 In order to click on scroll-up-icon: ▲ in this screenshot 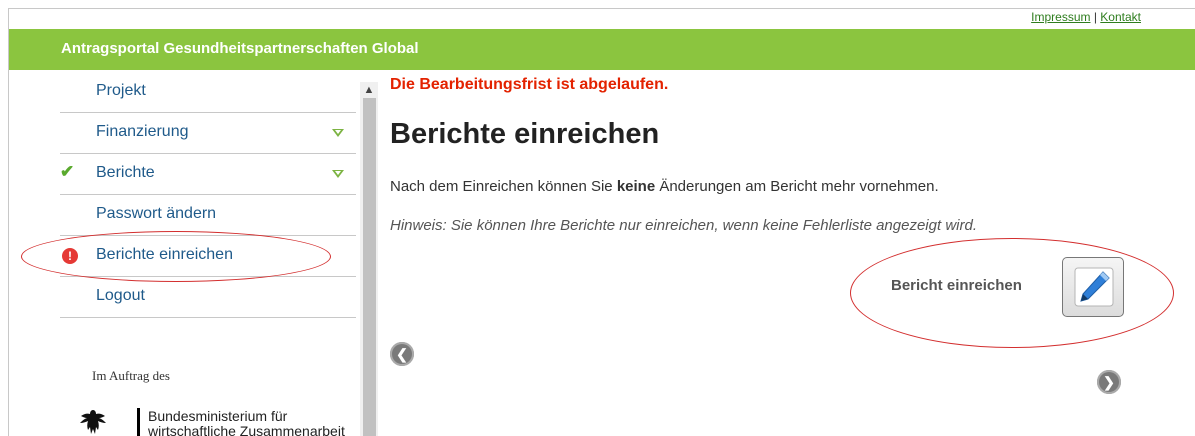, I will do `click(369, 90)`.